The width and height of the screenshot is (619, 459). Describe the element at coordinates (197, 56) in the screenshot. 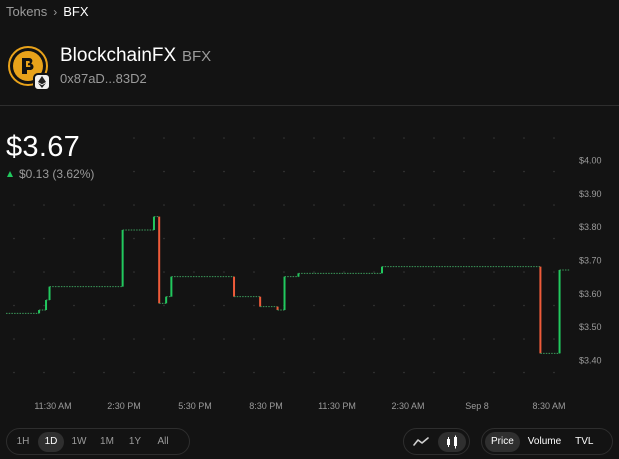

I see `token-symbol: BFX` at that location.